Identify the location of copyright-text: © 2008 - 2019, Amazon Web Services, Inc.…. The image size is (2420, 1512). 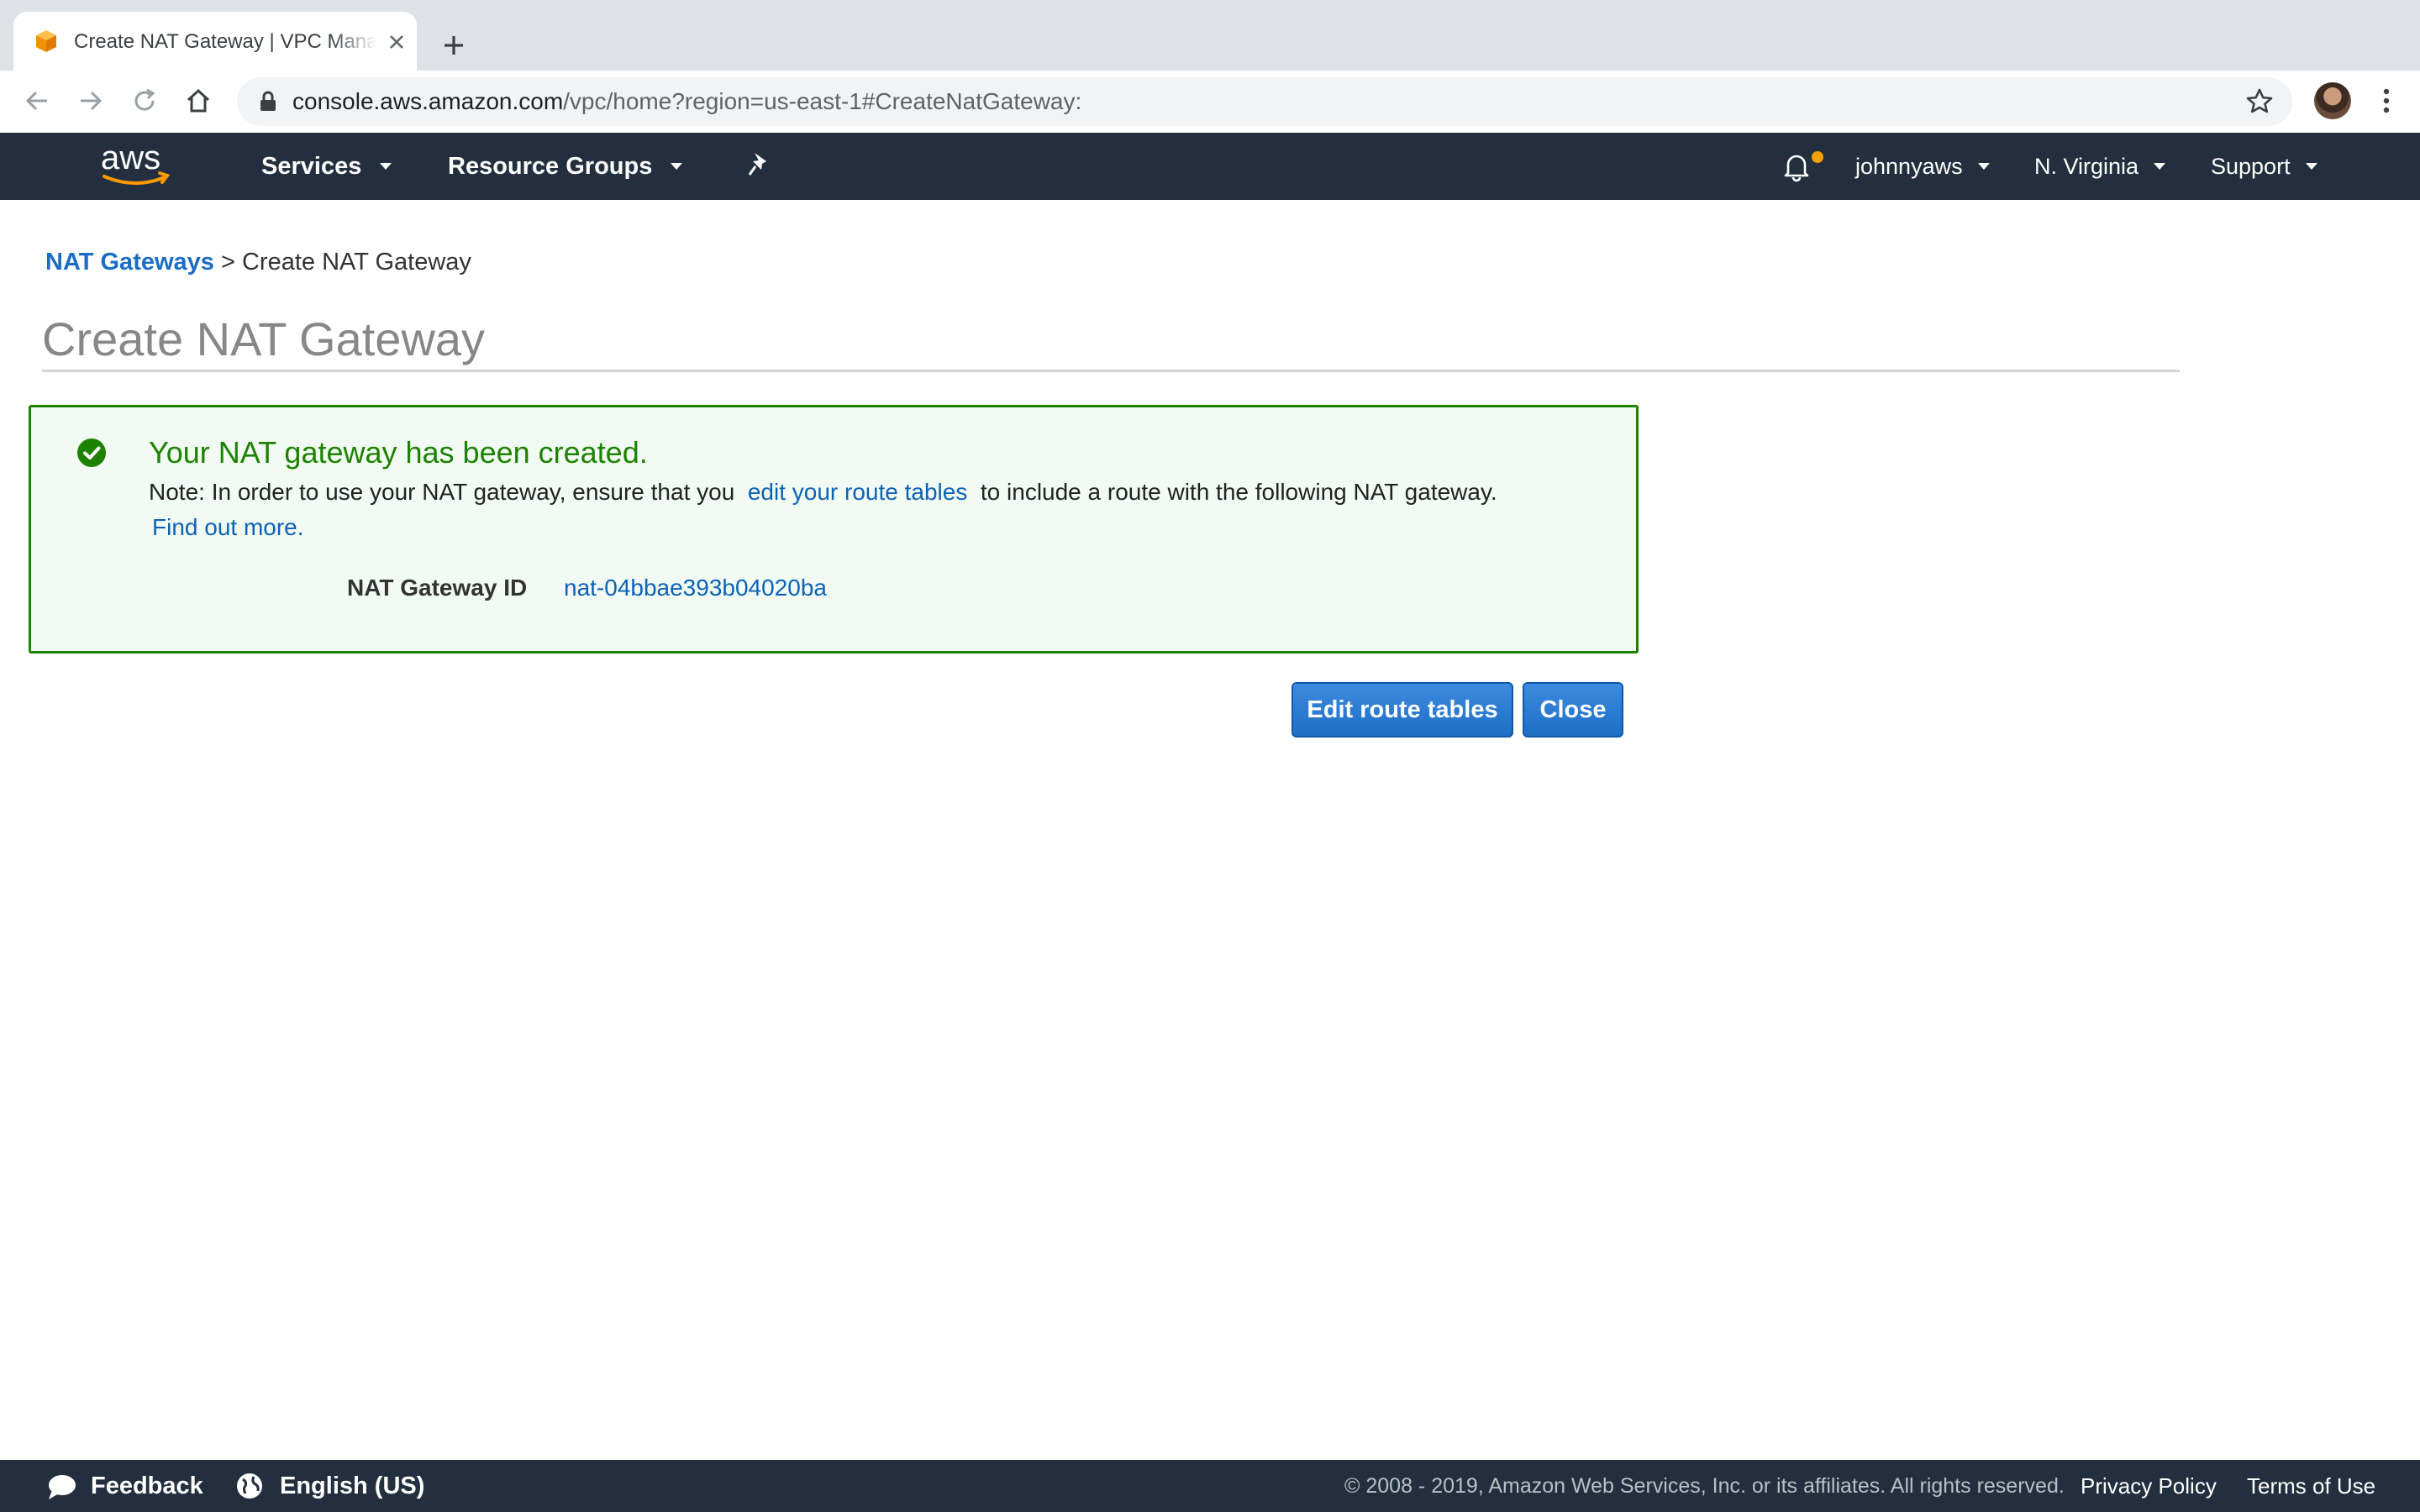
(1705, 1486).